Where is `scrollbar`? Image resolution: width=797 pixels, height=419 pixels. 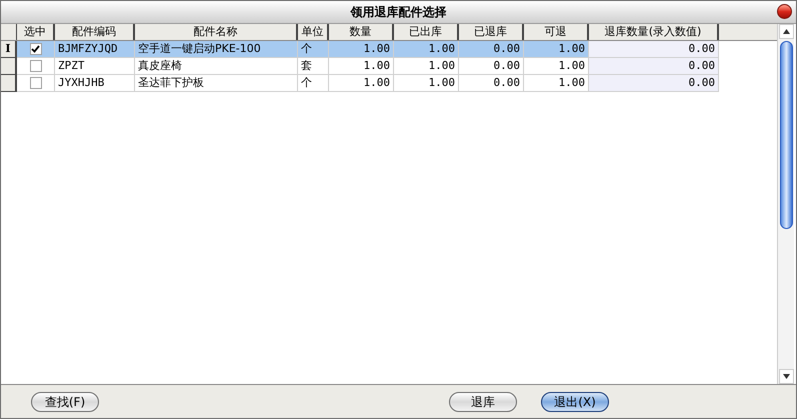 scrollbar is located at coordinates (785, 204).